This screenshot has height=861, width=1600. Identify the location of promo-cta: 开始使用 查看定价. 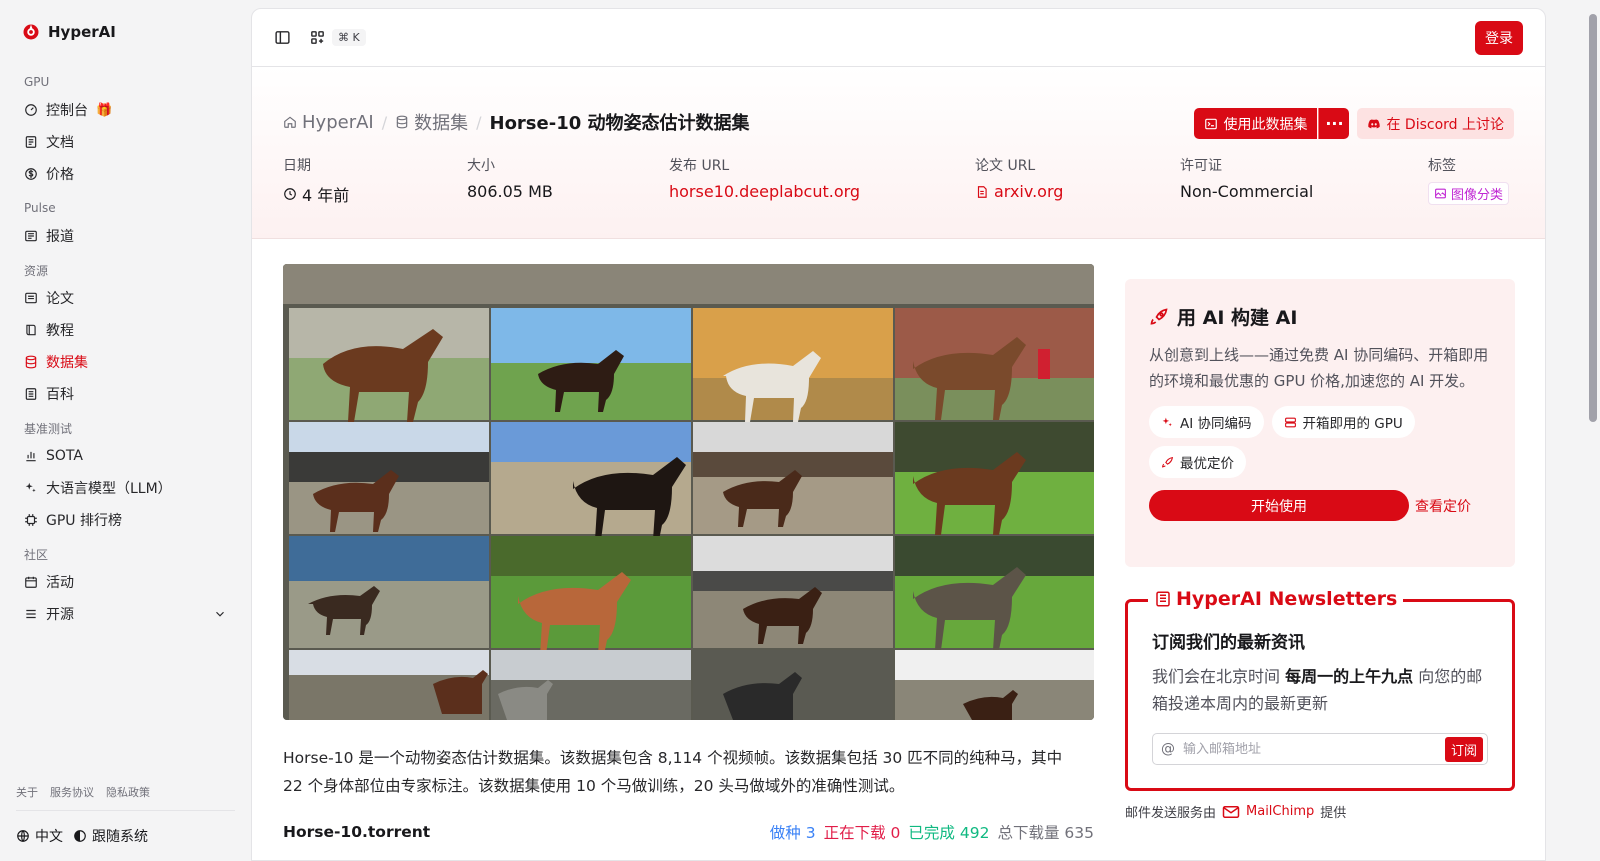
(1320, 505).